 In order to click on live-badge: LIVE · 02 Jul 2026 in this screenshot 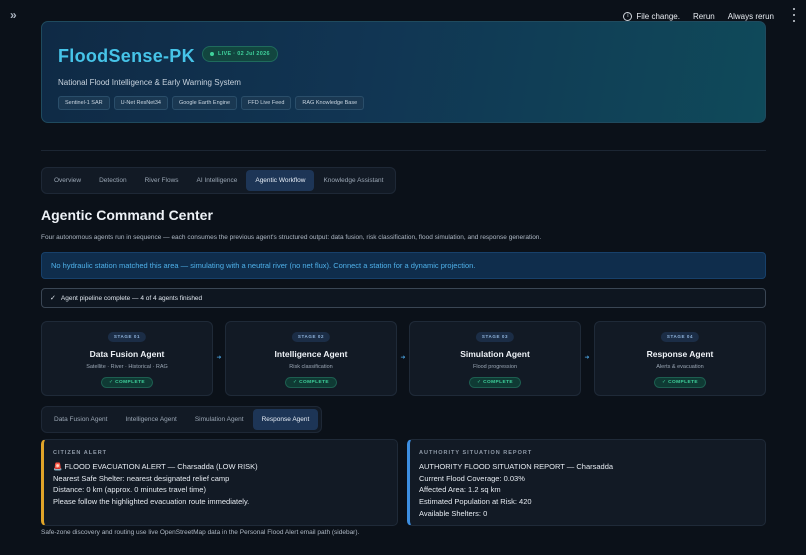, I will do `click(240, 54)`.